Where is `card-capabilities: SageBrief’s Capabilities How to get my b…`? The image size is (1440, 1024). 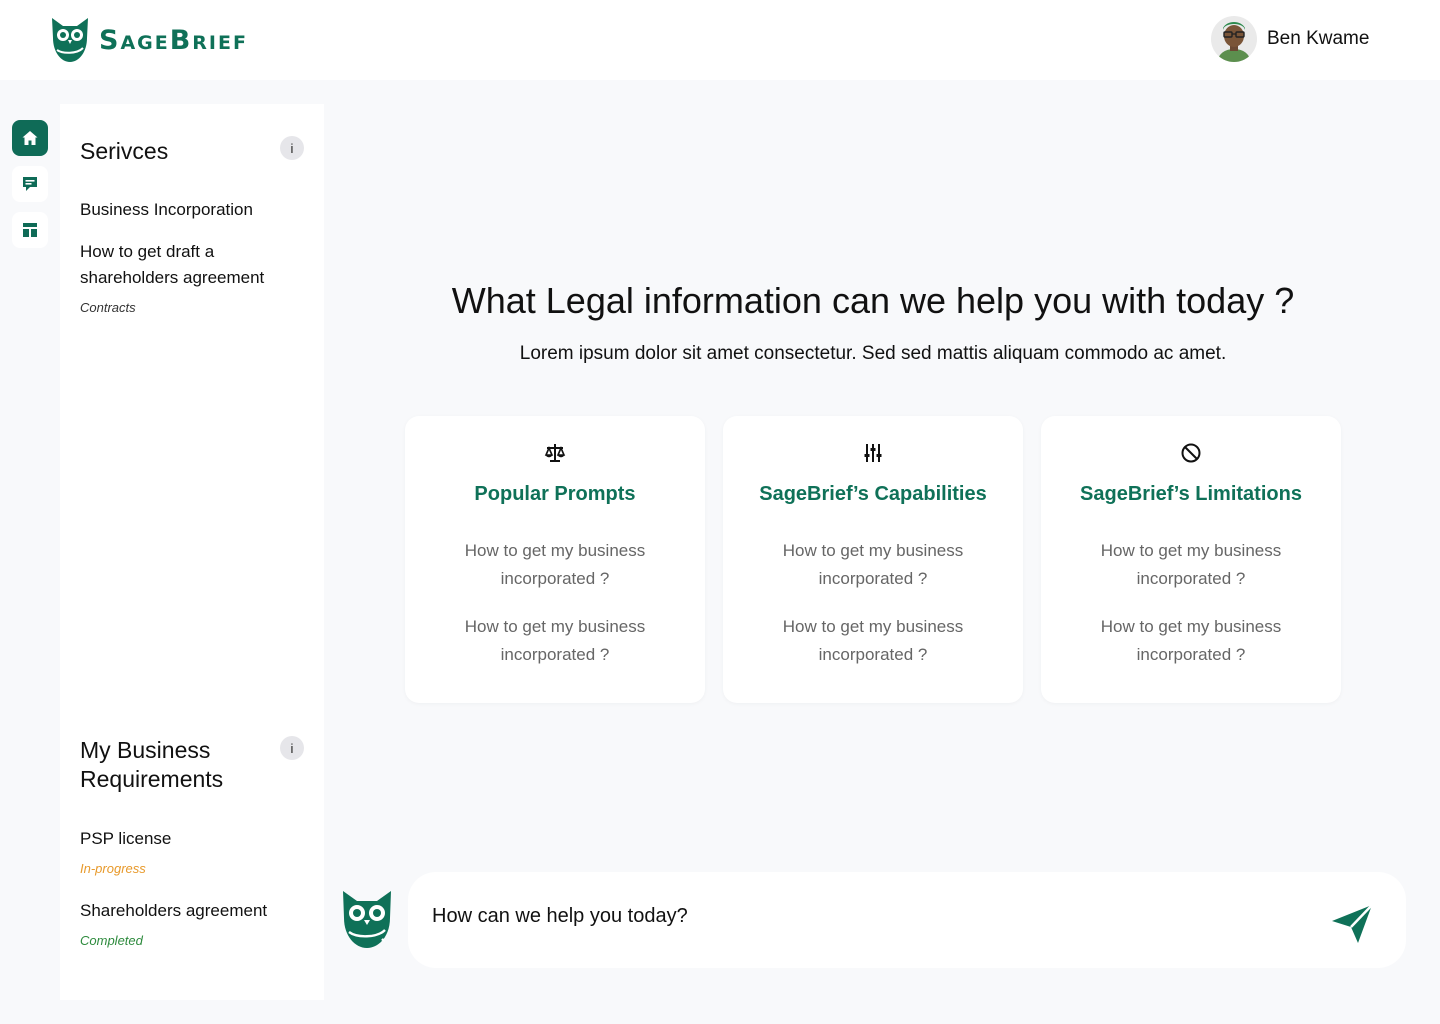
card-capabilities: SageBrief’s Capabilities How to get my b… is located at coordinates (873, 559).